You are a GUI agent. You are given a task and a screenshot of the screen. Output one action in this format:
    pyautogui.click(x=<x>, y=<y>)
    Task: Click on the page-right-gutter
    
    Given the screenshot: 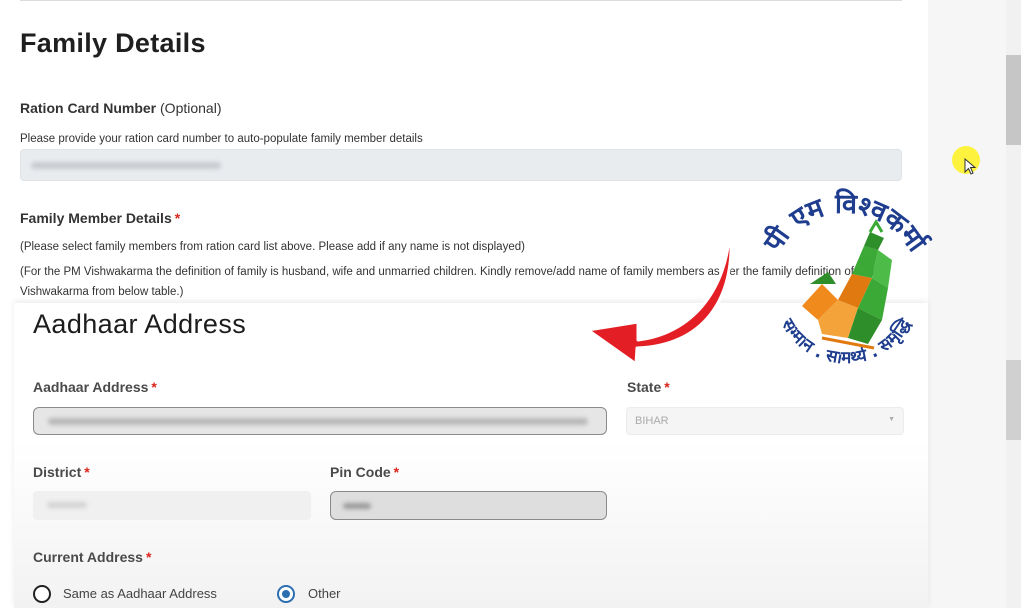 What is the action you would take?
    pyautogui.click(x=967, y=304)
    